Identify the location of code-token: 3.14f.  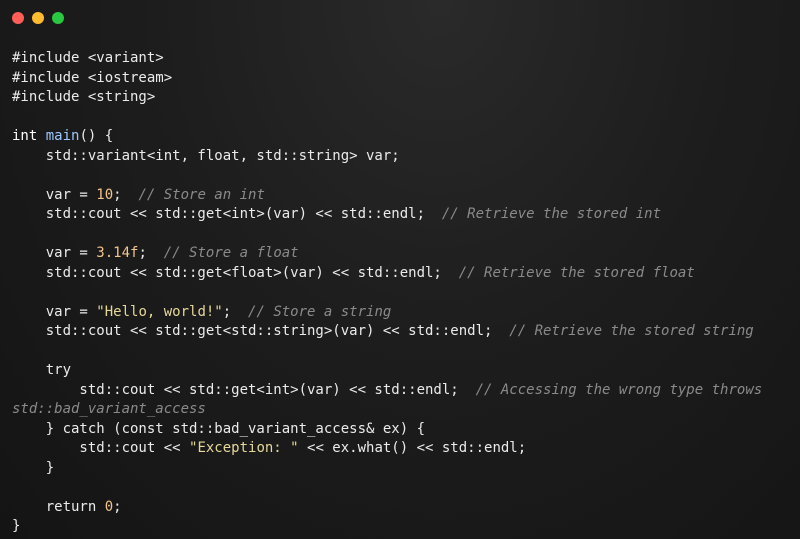
(117, 253).